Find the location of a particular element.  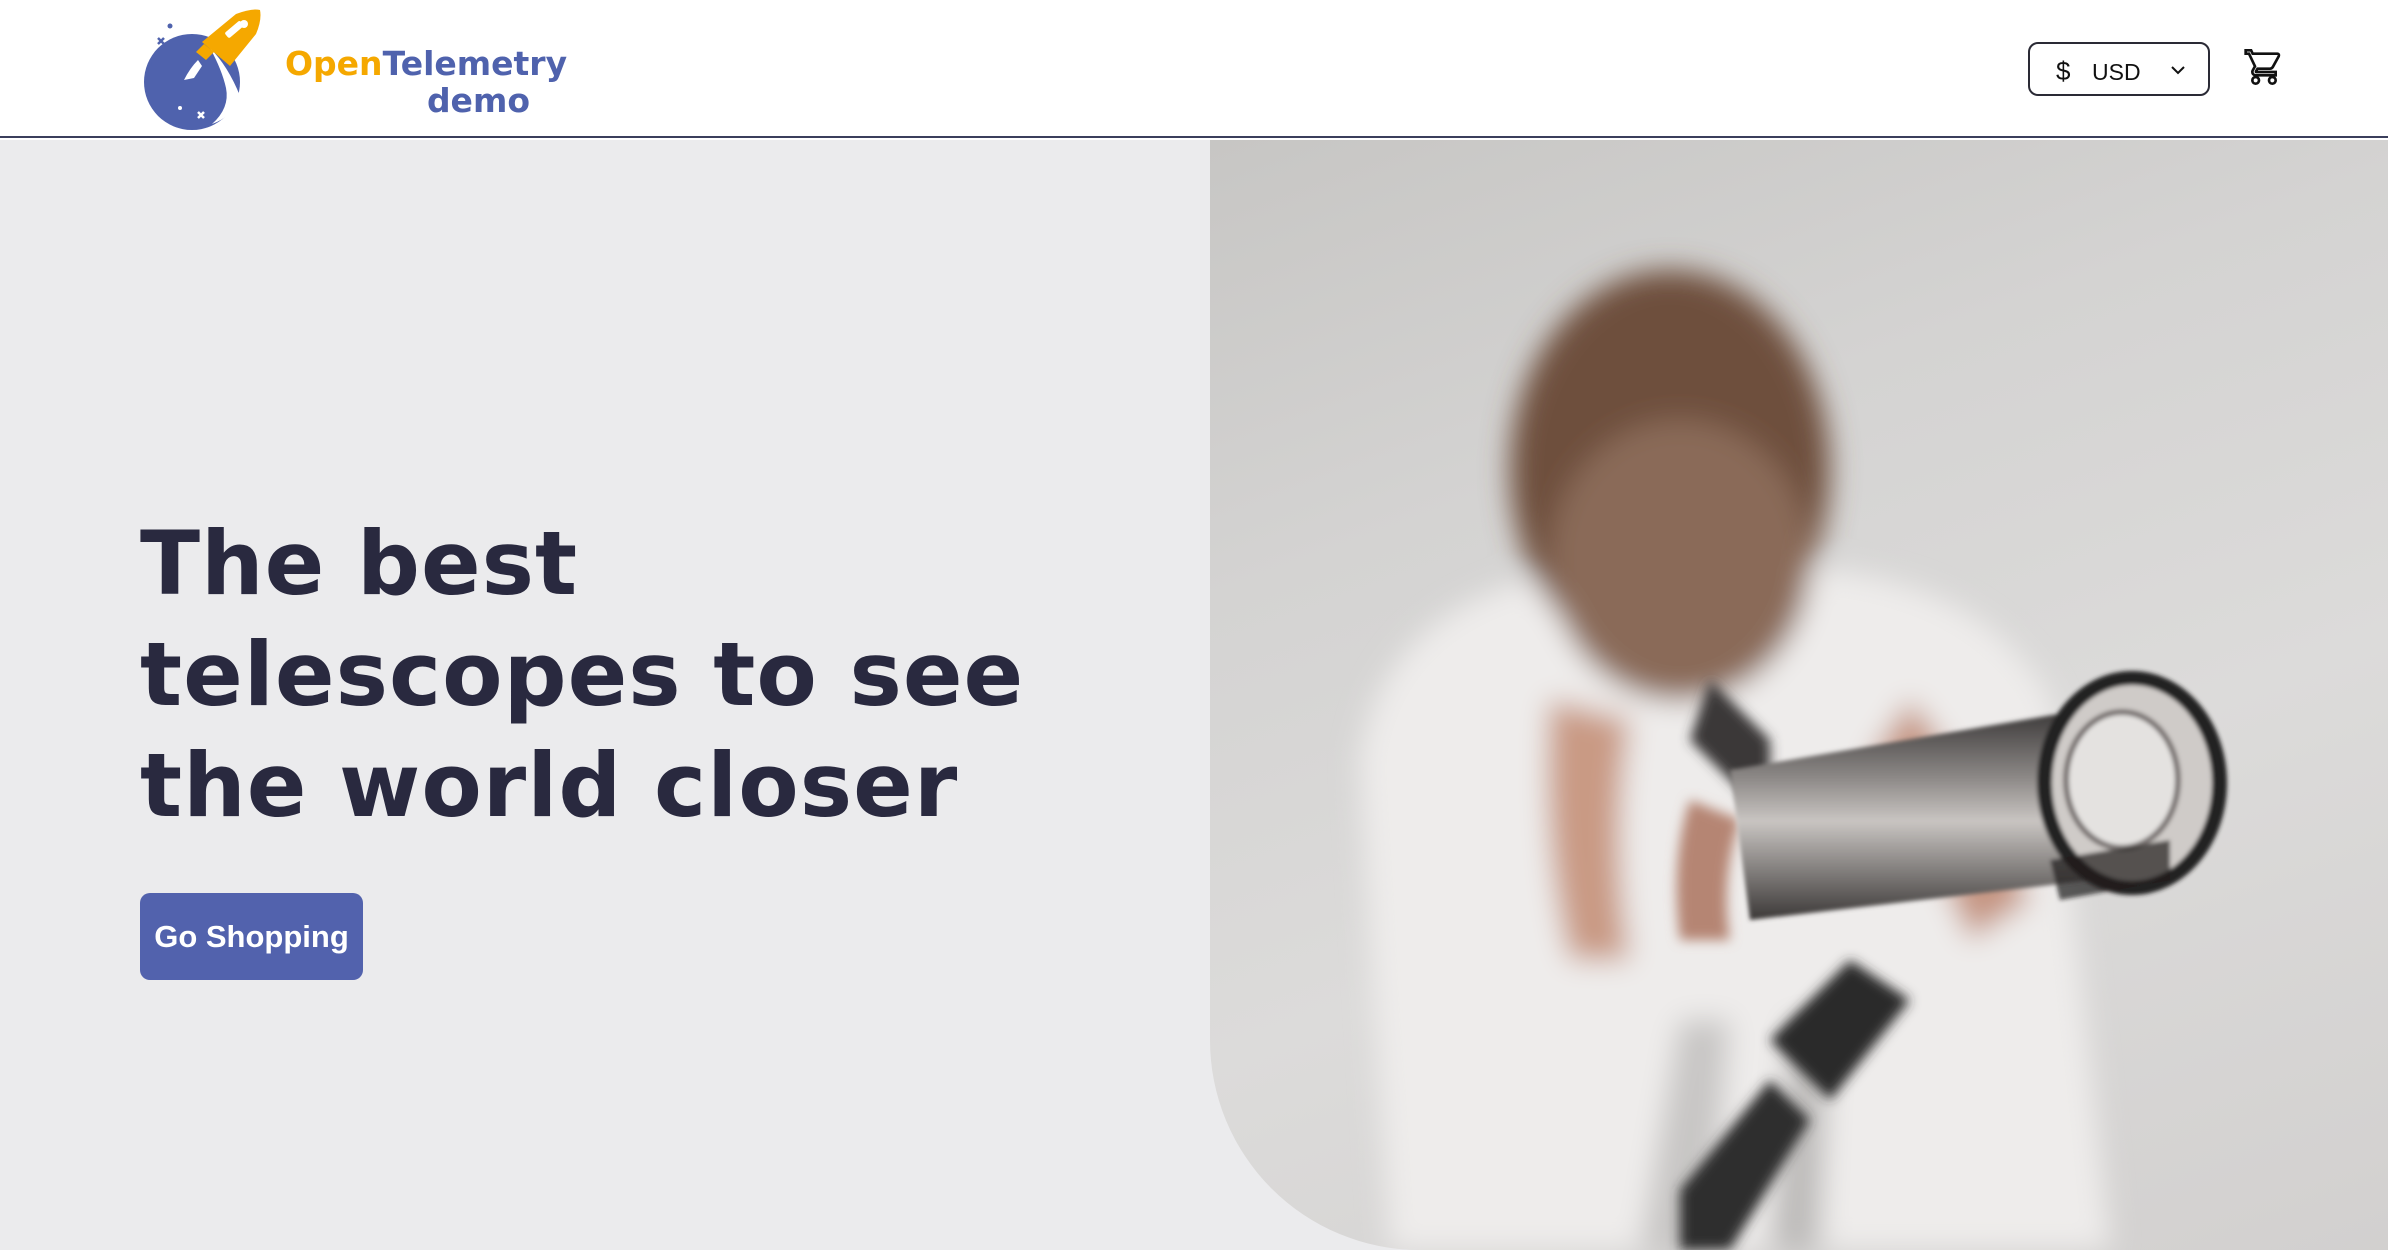

shopping-cart-icon is located at coordinates (2264, 67).